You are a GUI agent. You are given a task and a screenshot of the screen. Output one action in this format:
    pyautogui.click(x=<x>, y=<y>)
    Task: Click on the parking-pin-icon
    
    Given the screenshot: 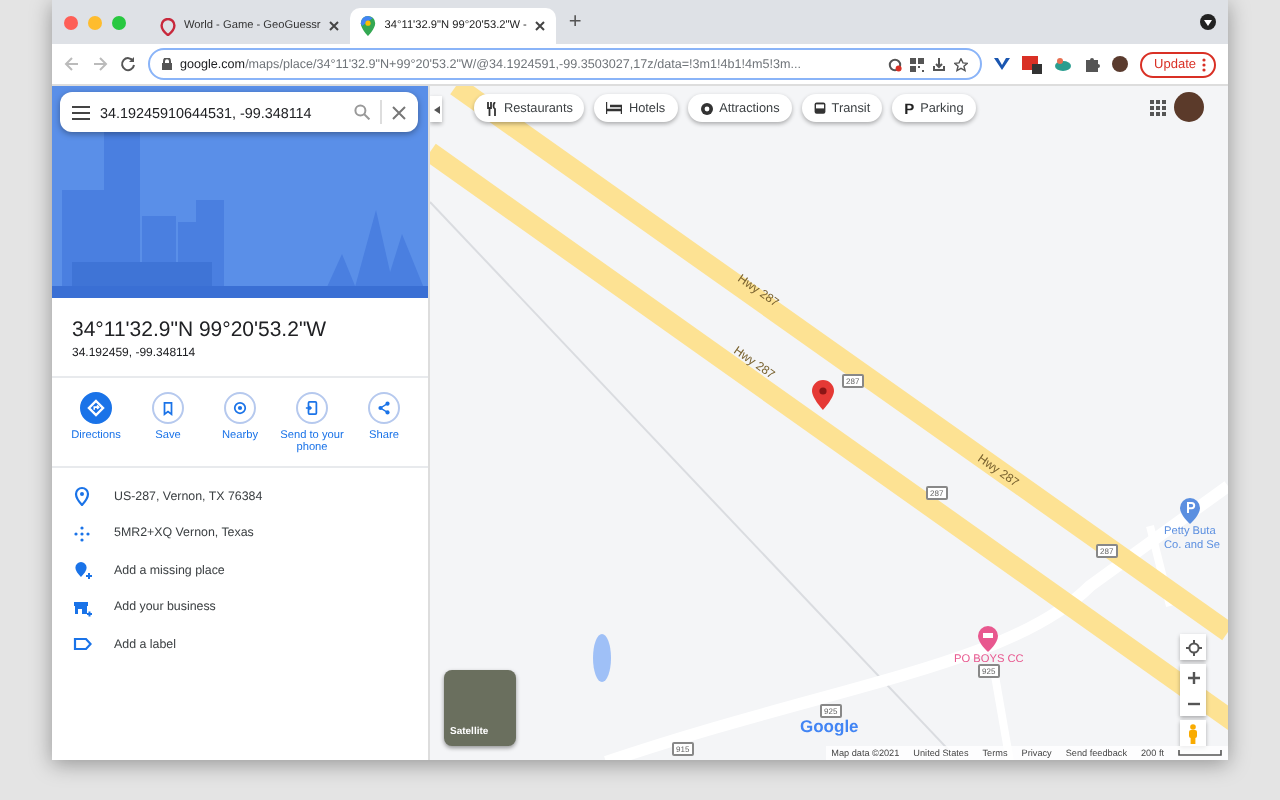 What is the action you would take?
    pyautogui.click(x=1190, y=511)
    